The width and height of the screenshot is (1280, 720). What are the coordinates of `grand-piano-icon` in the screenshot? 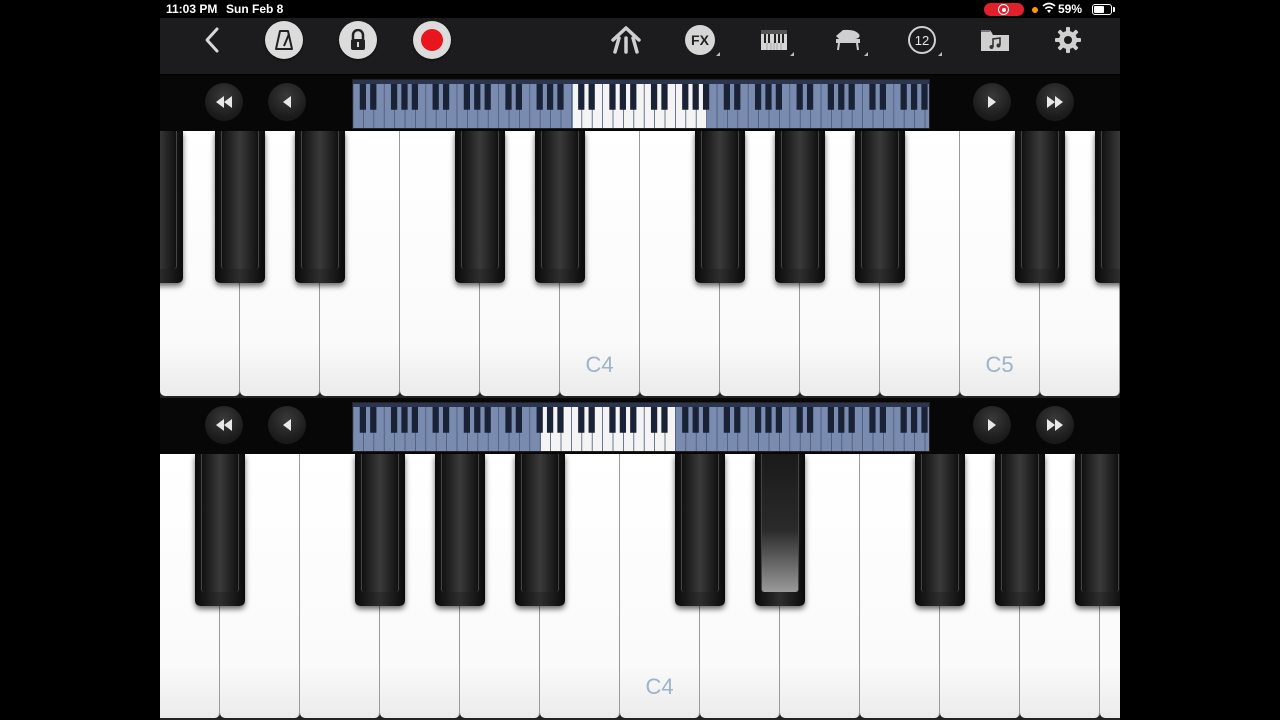 It's located at (848, 40).